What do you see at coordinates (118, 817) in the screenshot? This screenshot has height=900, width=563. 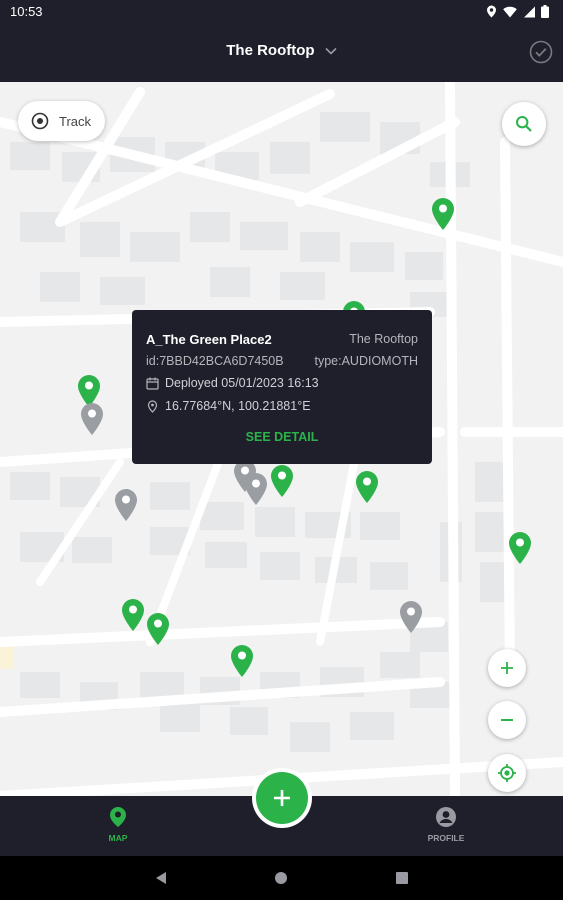 I see `map-pin-icon` at bounding box center [118, 817].